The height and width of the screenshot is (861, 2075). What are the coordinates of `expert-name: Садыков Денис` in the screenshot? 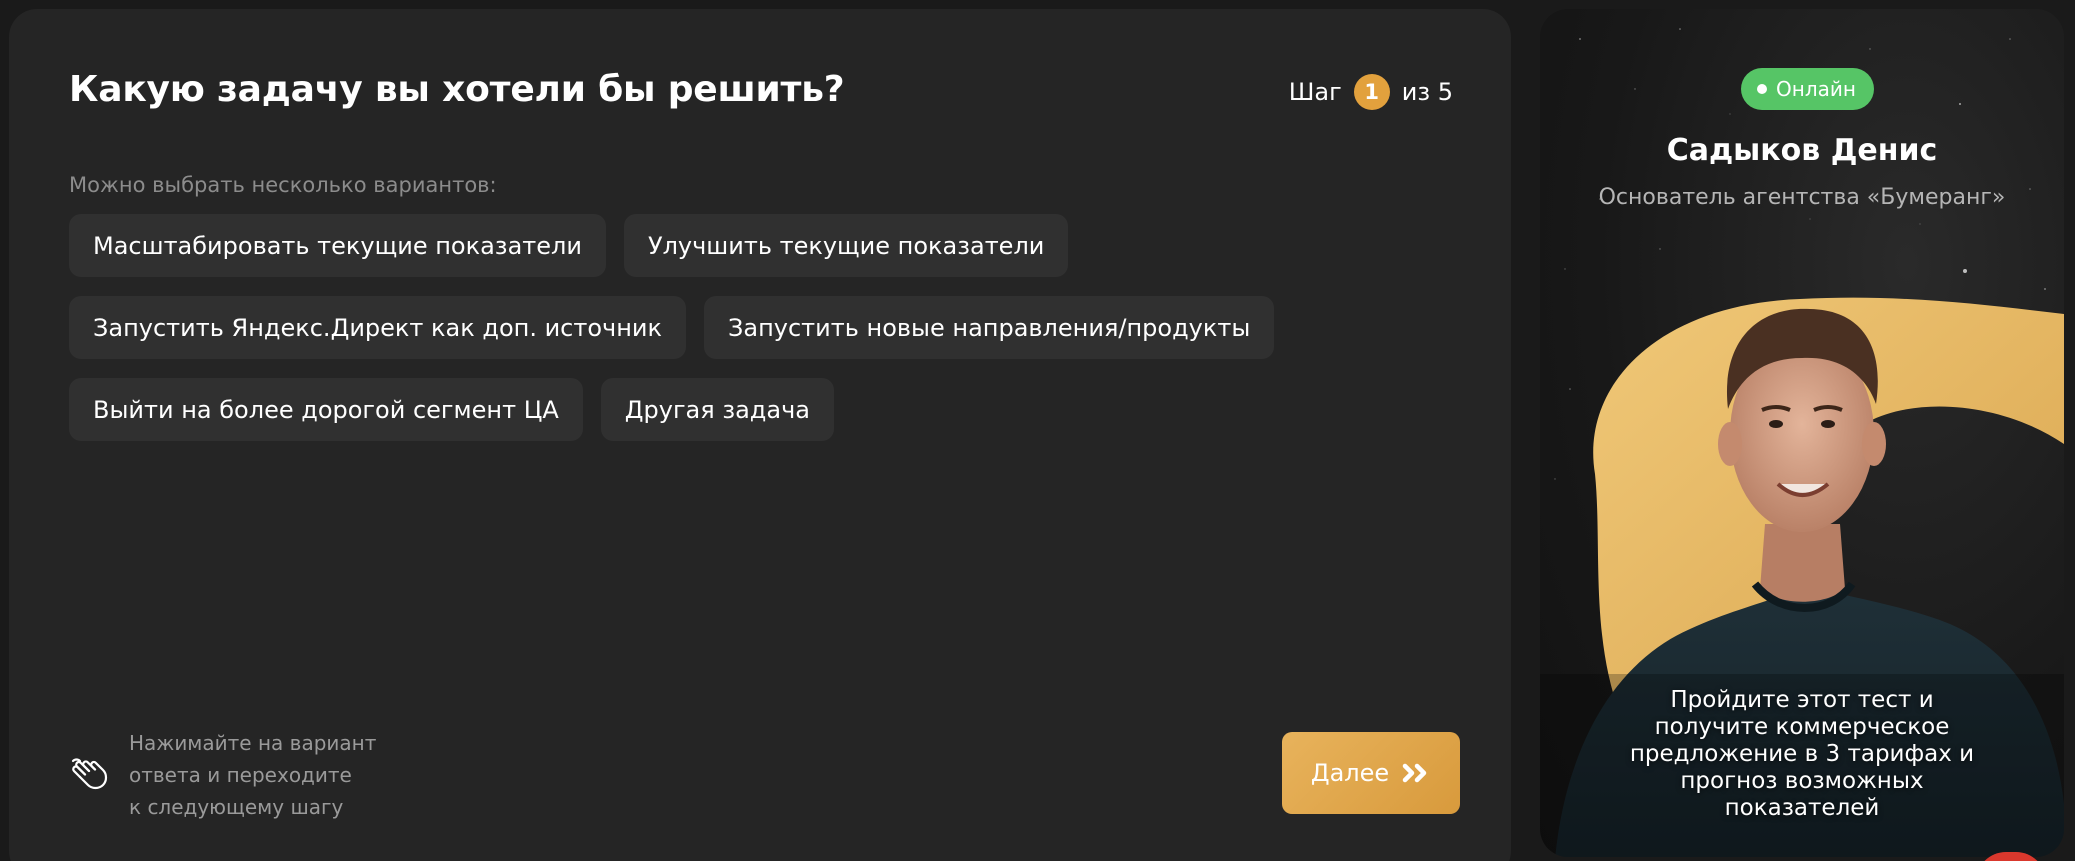 It's located at (1802, 150).